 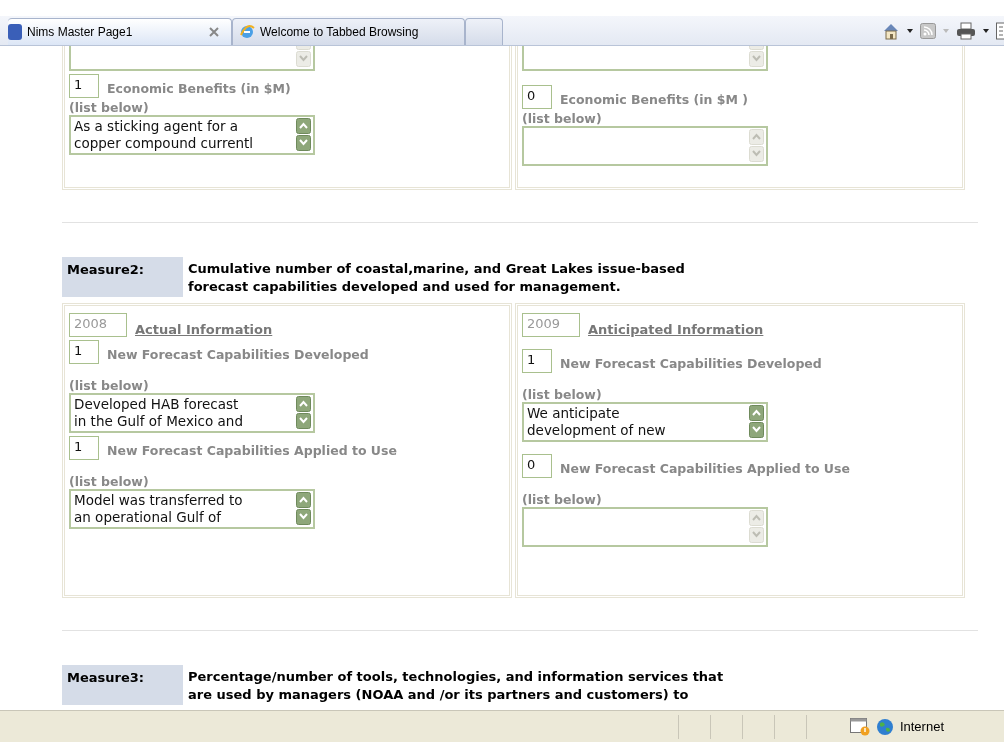 I want to click on list-textarea: Model was transferred to an operational Gulf of, so click(x=192, y=509).